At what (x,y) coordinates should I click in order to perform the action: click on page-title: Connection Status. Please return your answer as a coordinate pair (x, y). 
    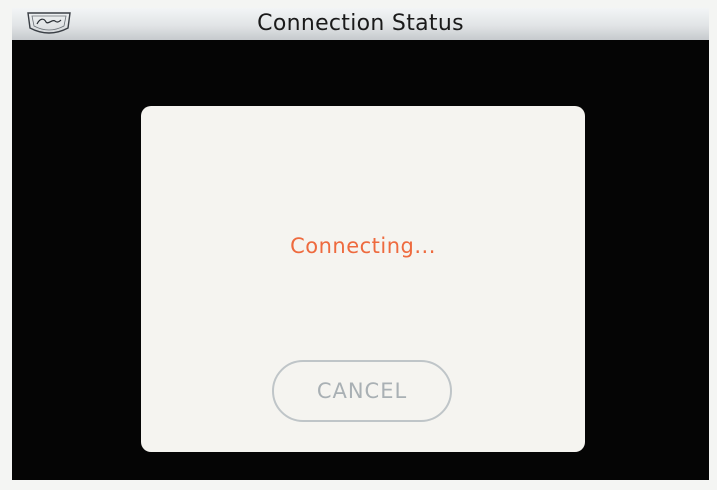
    Looking at the image, I should click on (360, 23).